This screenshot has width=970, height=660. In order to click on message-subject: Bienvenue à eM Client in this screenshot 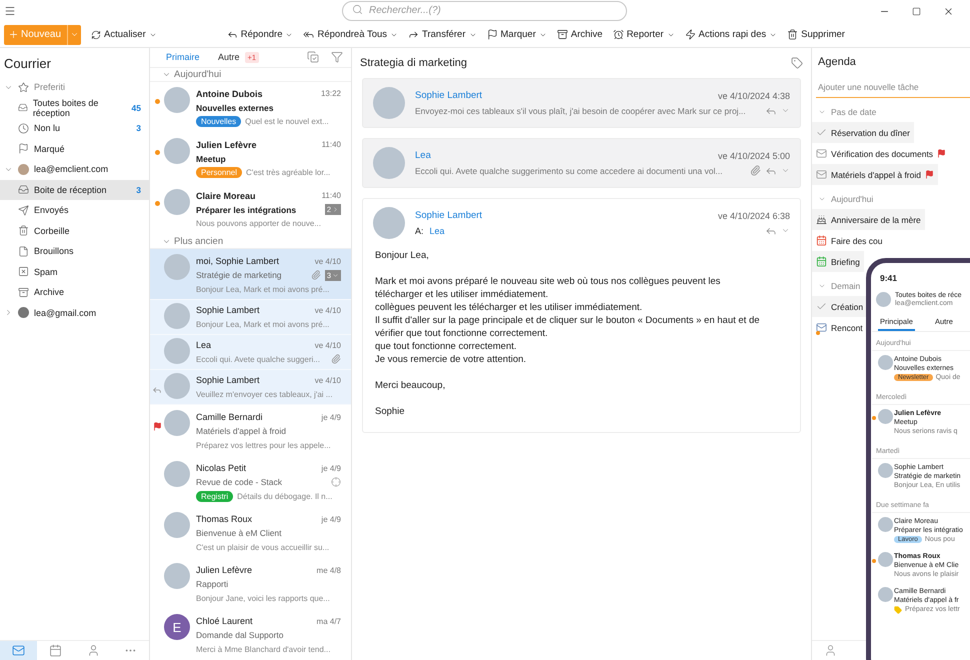, I will do `click(239, 533)`.